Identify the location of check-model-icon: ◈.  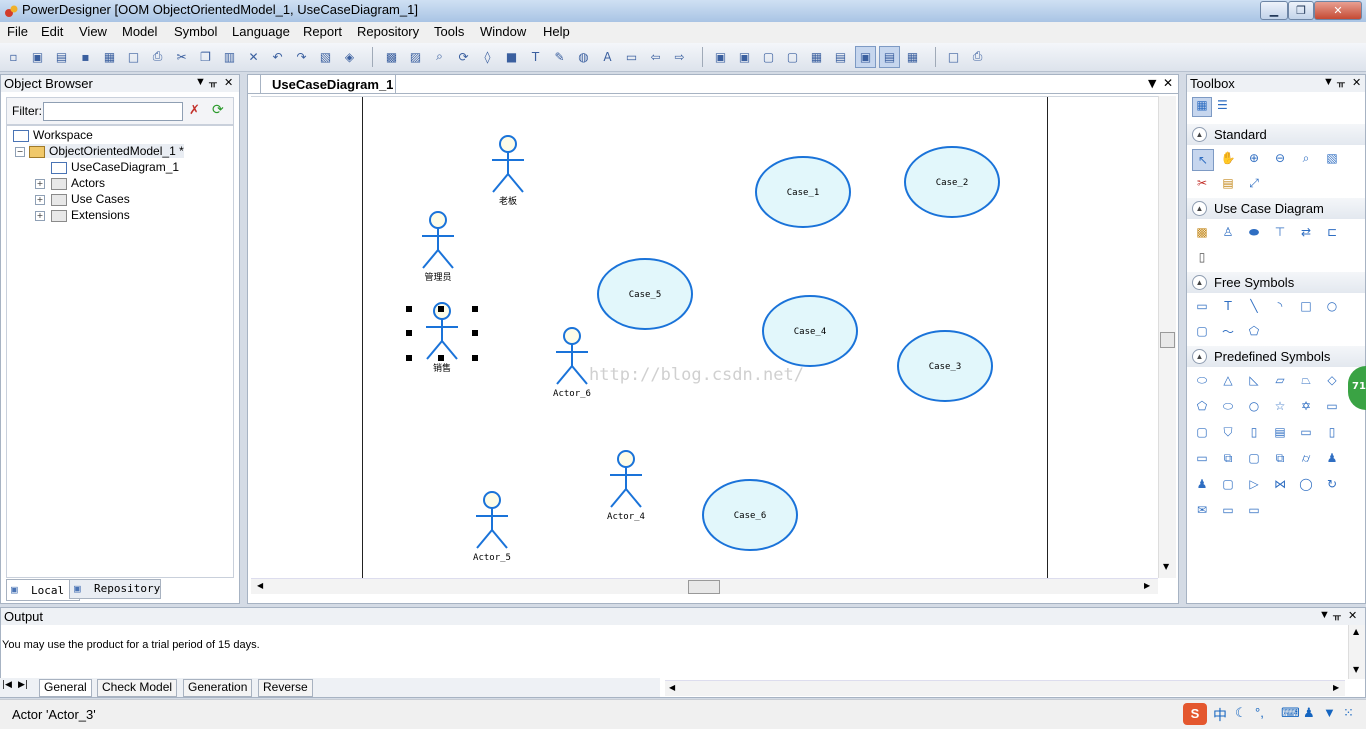
(349, 56).